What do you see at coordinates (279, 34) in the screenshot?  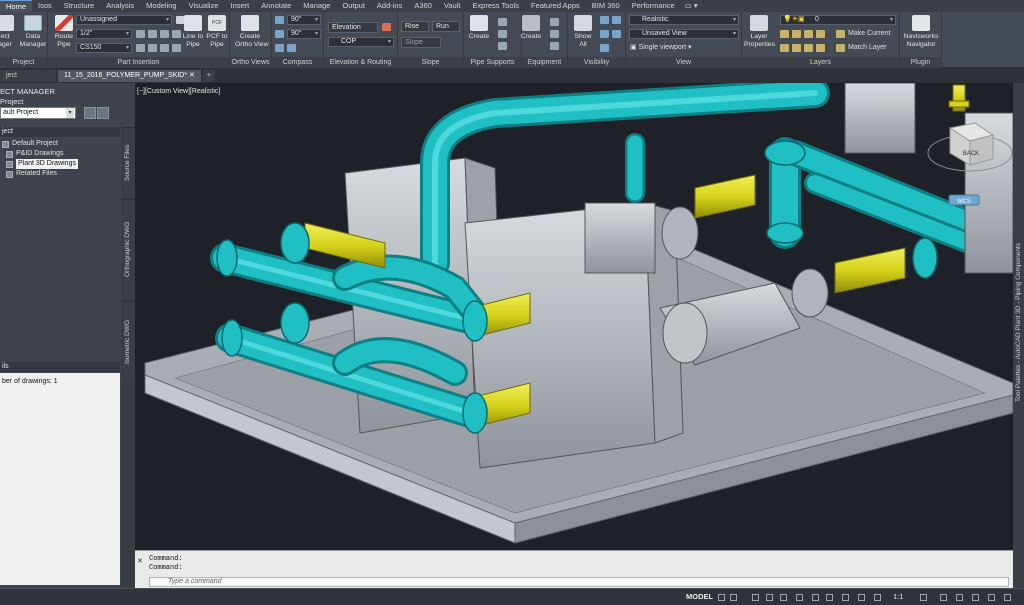 I see `snap-toggle-icon` at bounding box center [279, 34].